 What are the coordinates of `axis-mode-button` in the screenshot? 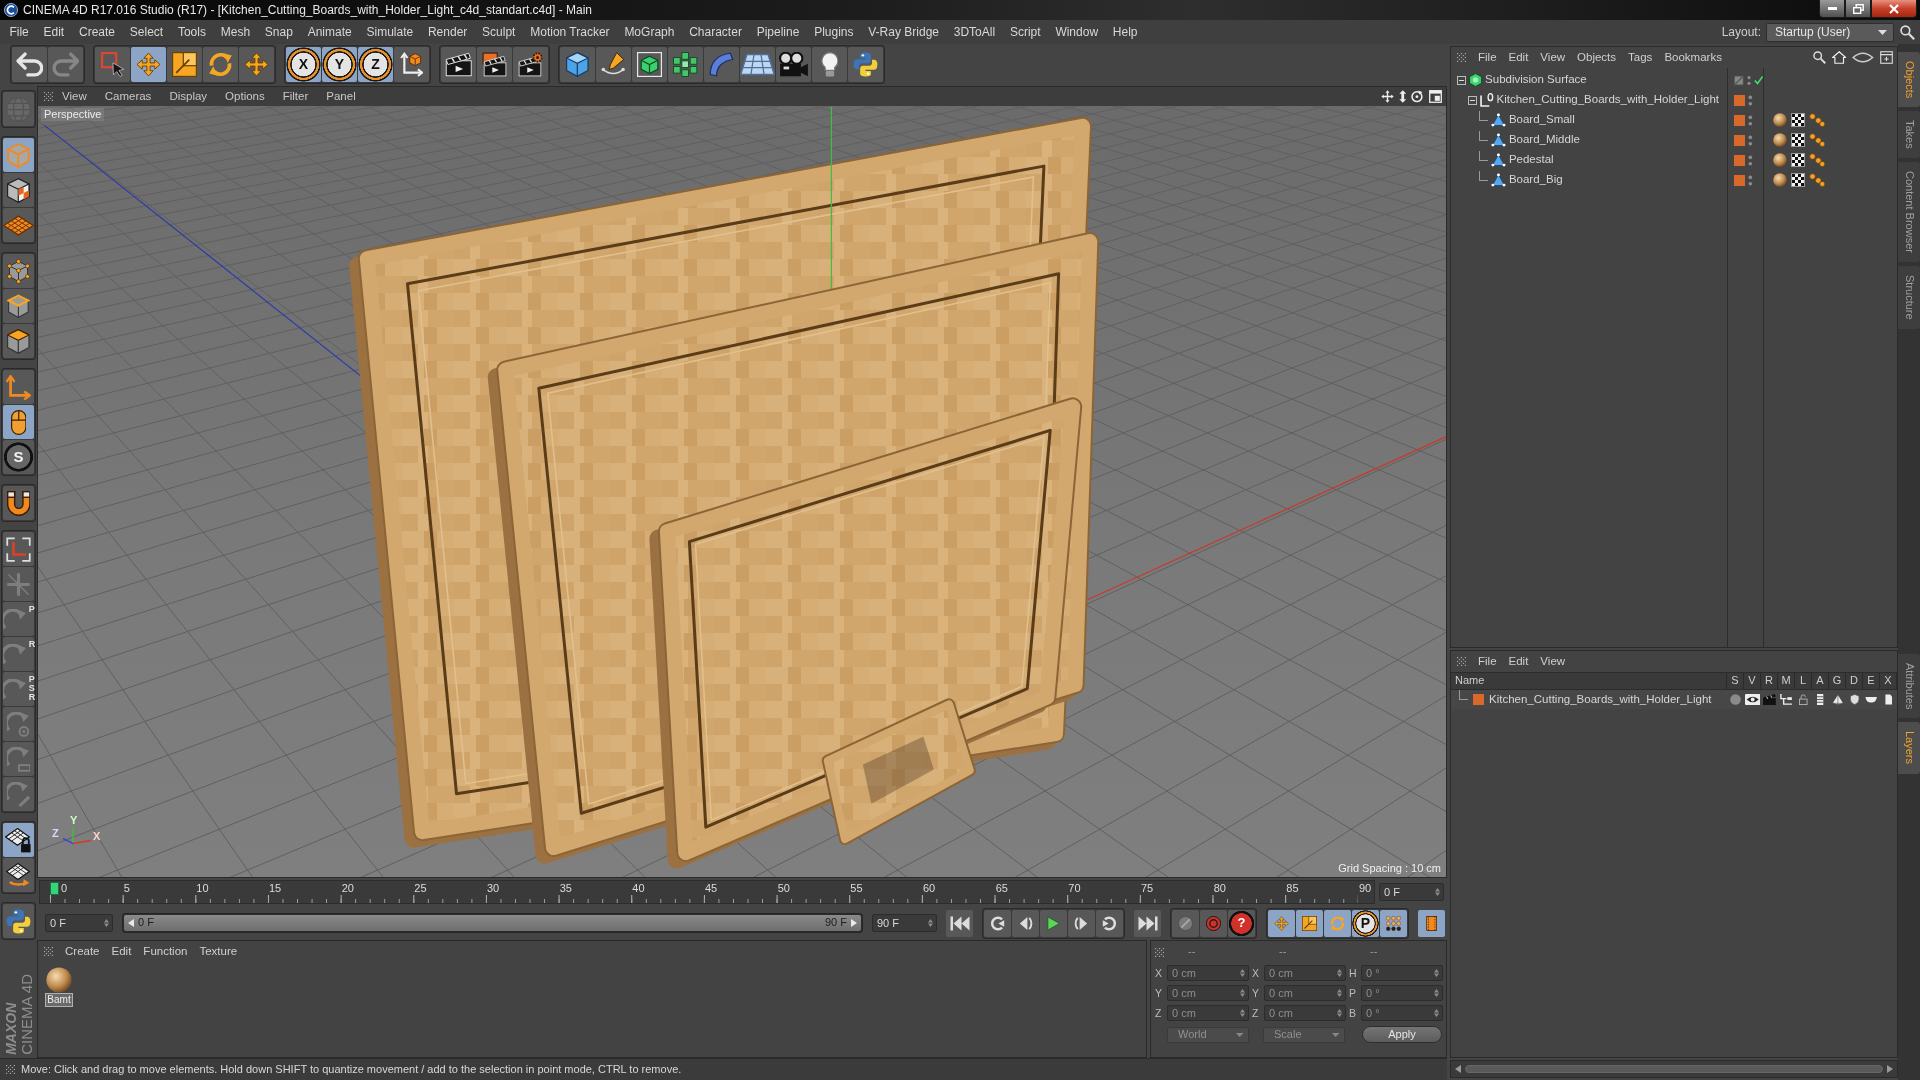 It's located at (18, 387).